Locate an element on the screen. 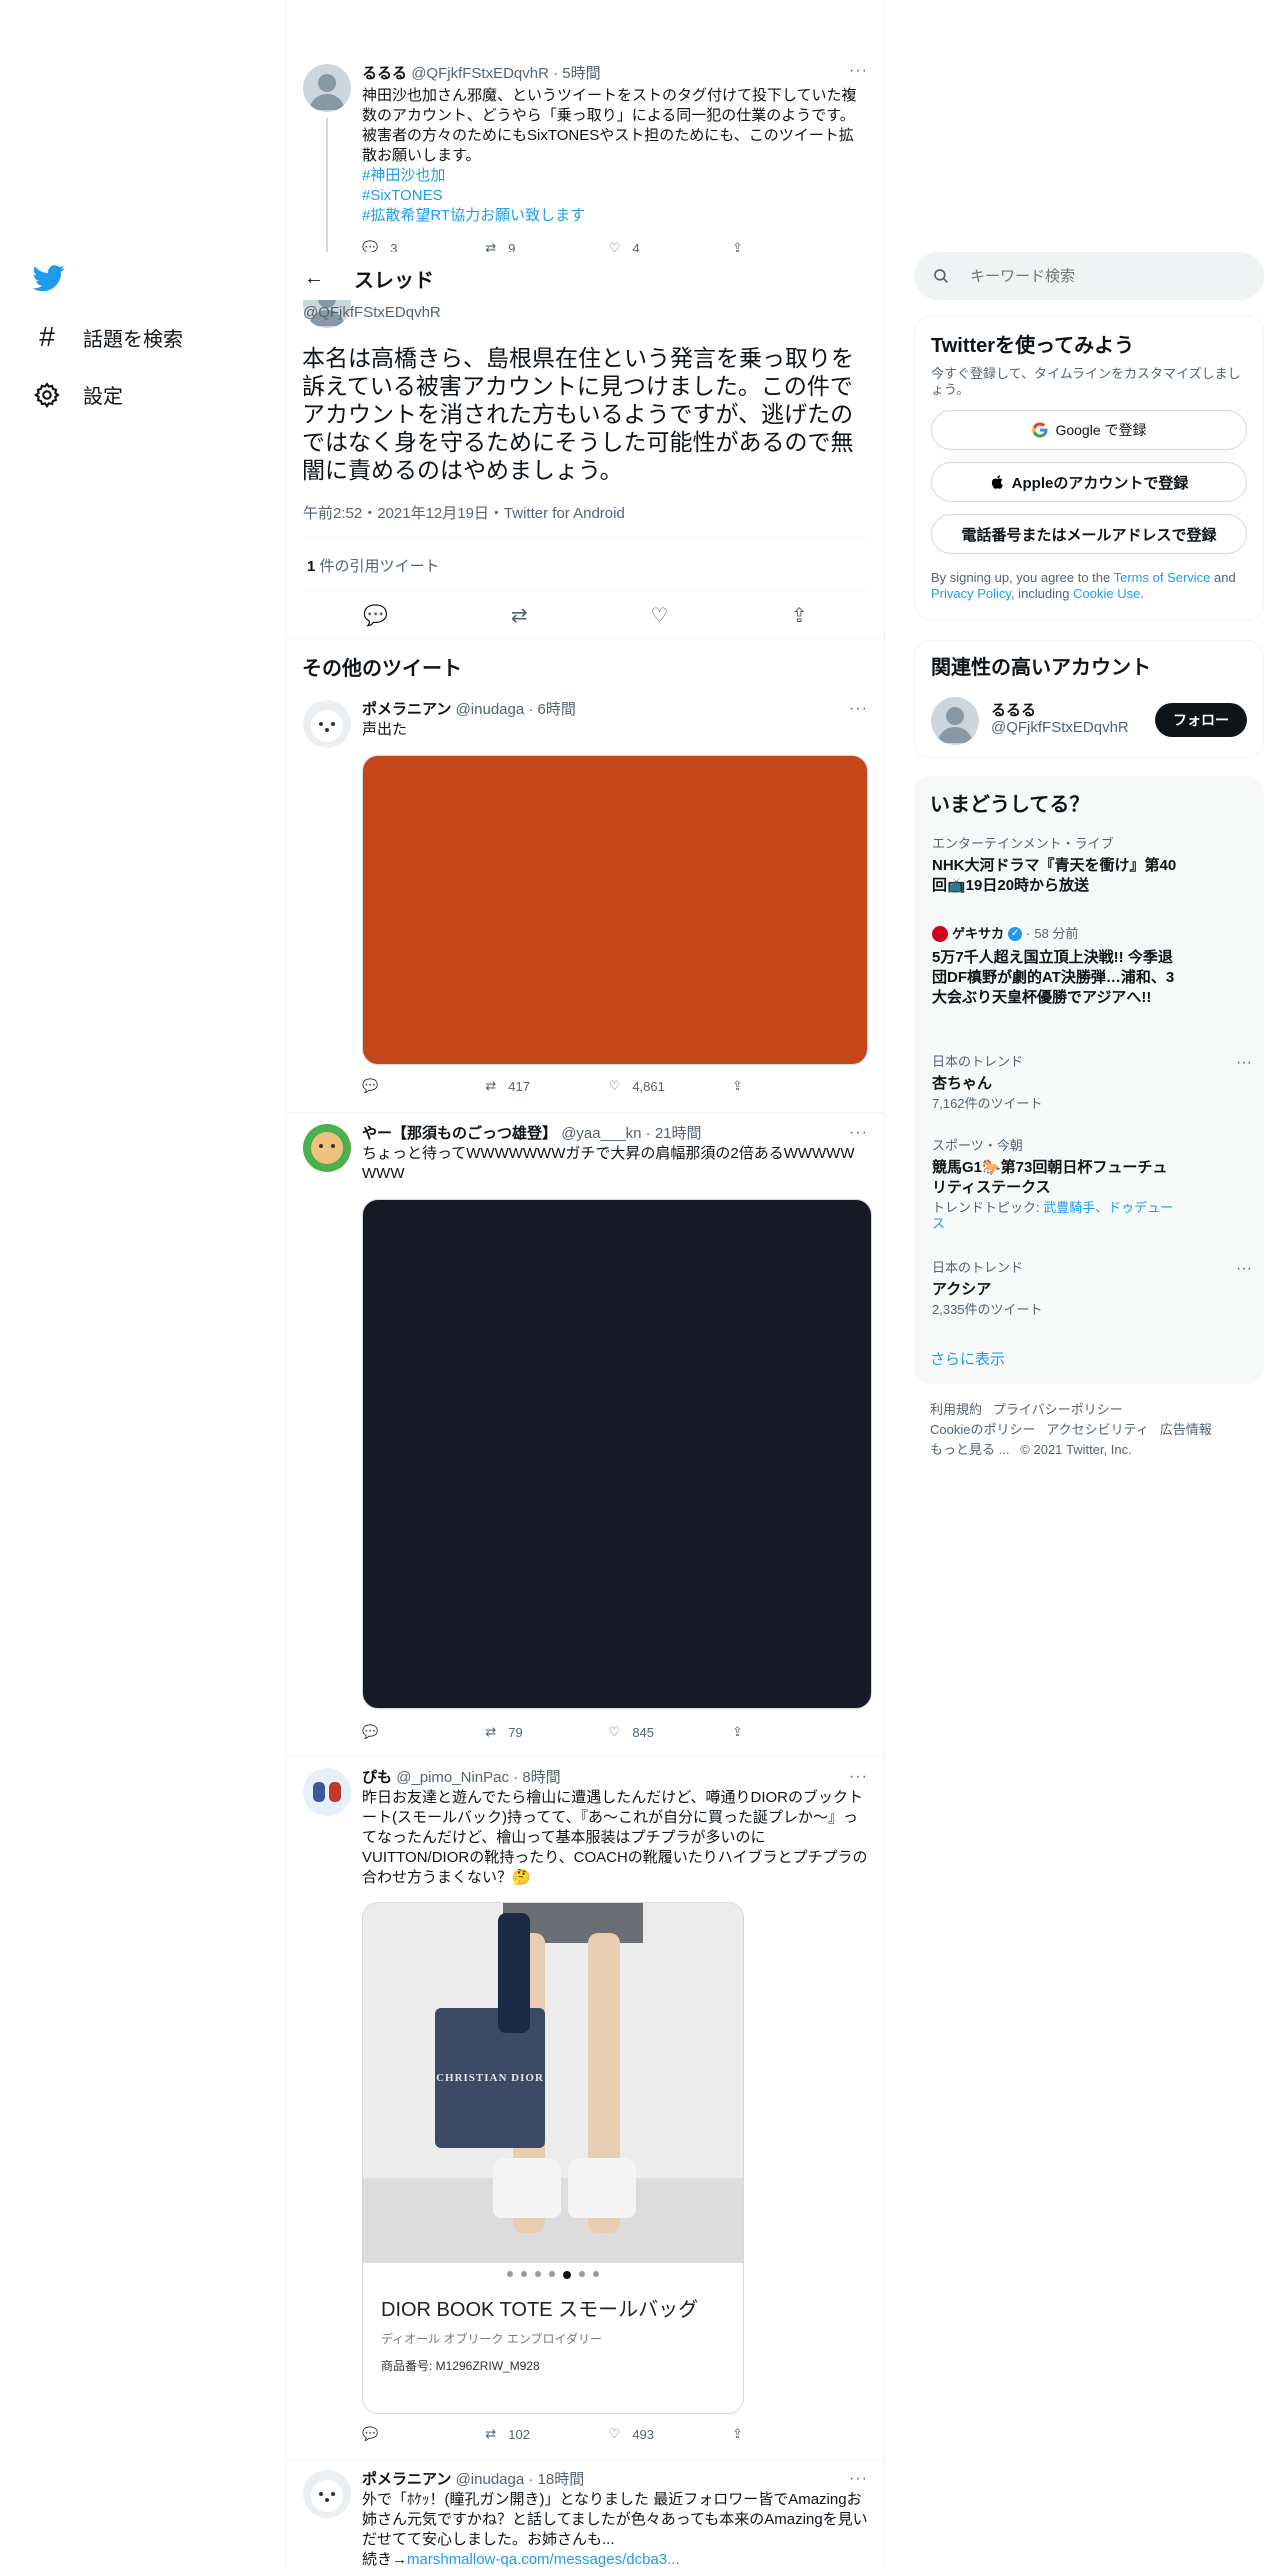 Image resolution: width=1284 pixels, height=2568 pixels. hashtag-link: #拡散希望RT協力お願い致します is located at coordinates (615, 216).